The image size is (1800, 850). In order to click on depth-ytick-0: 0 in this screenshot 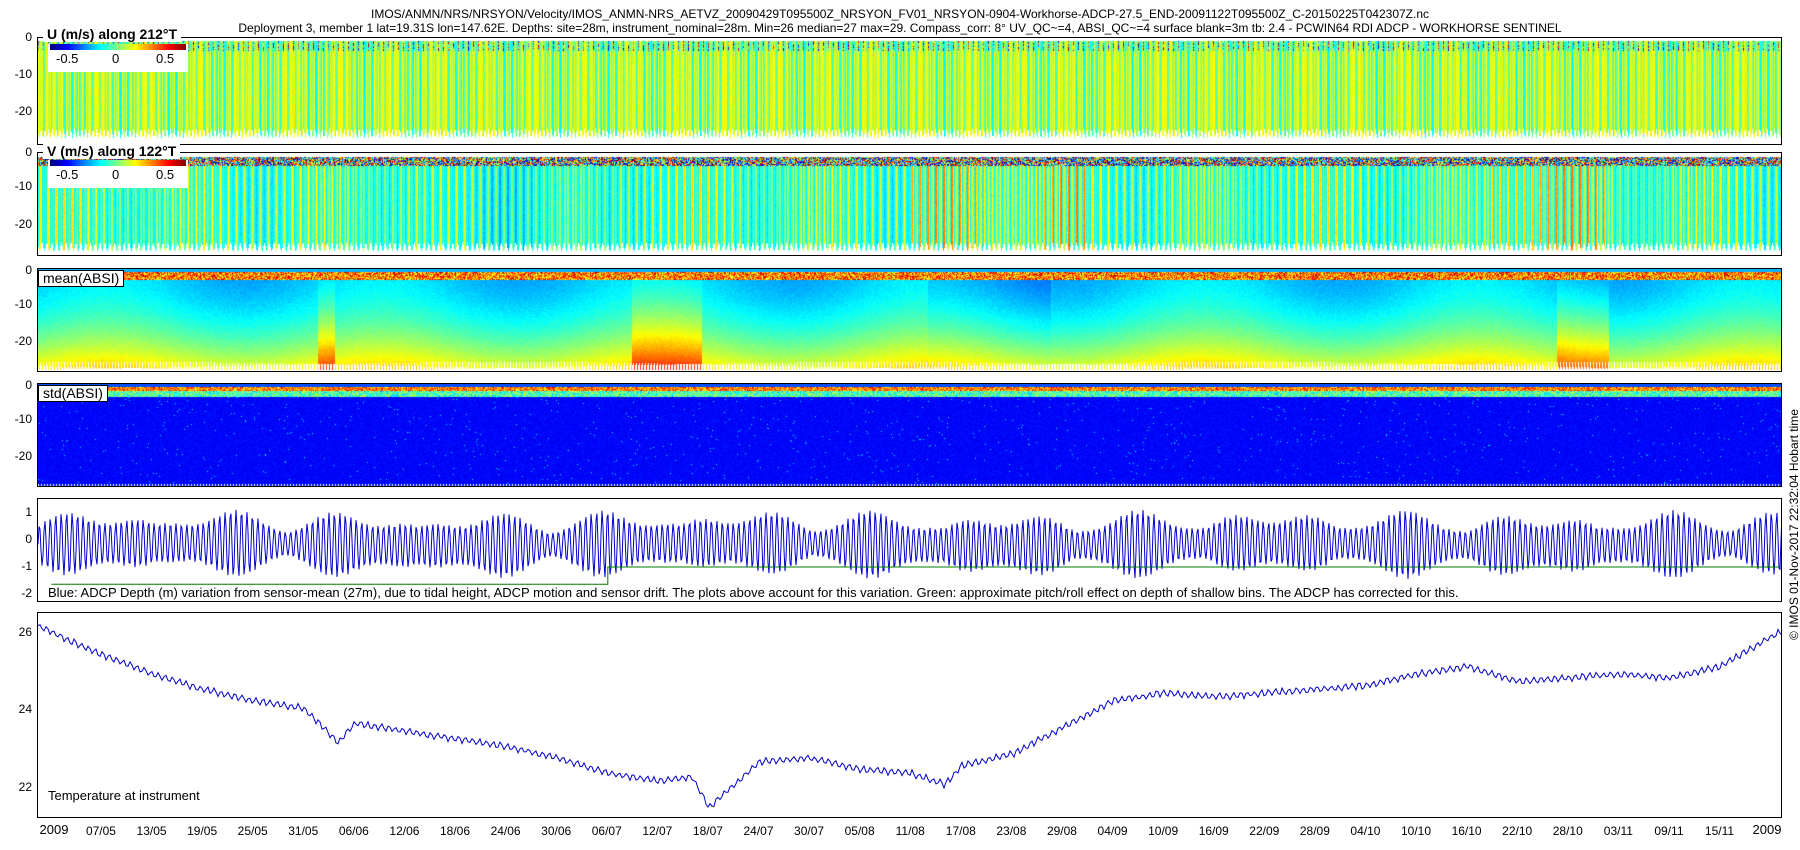, I will do `click(28, 539)`.